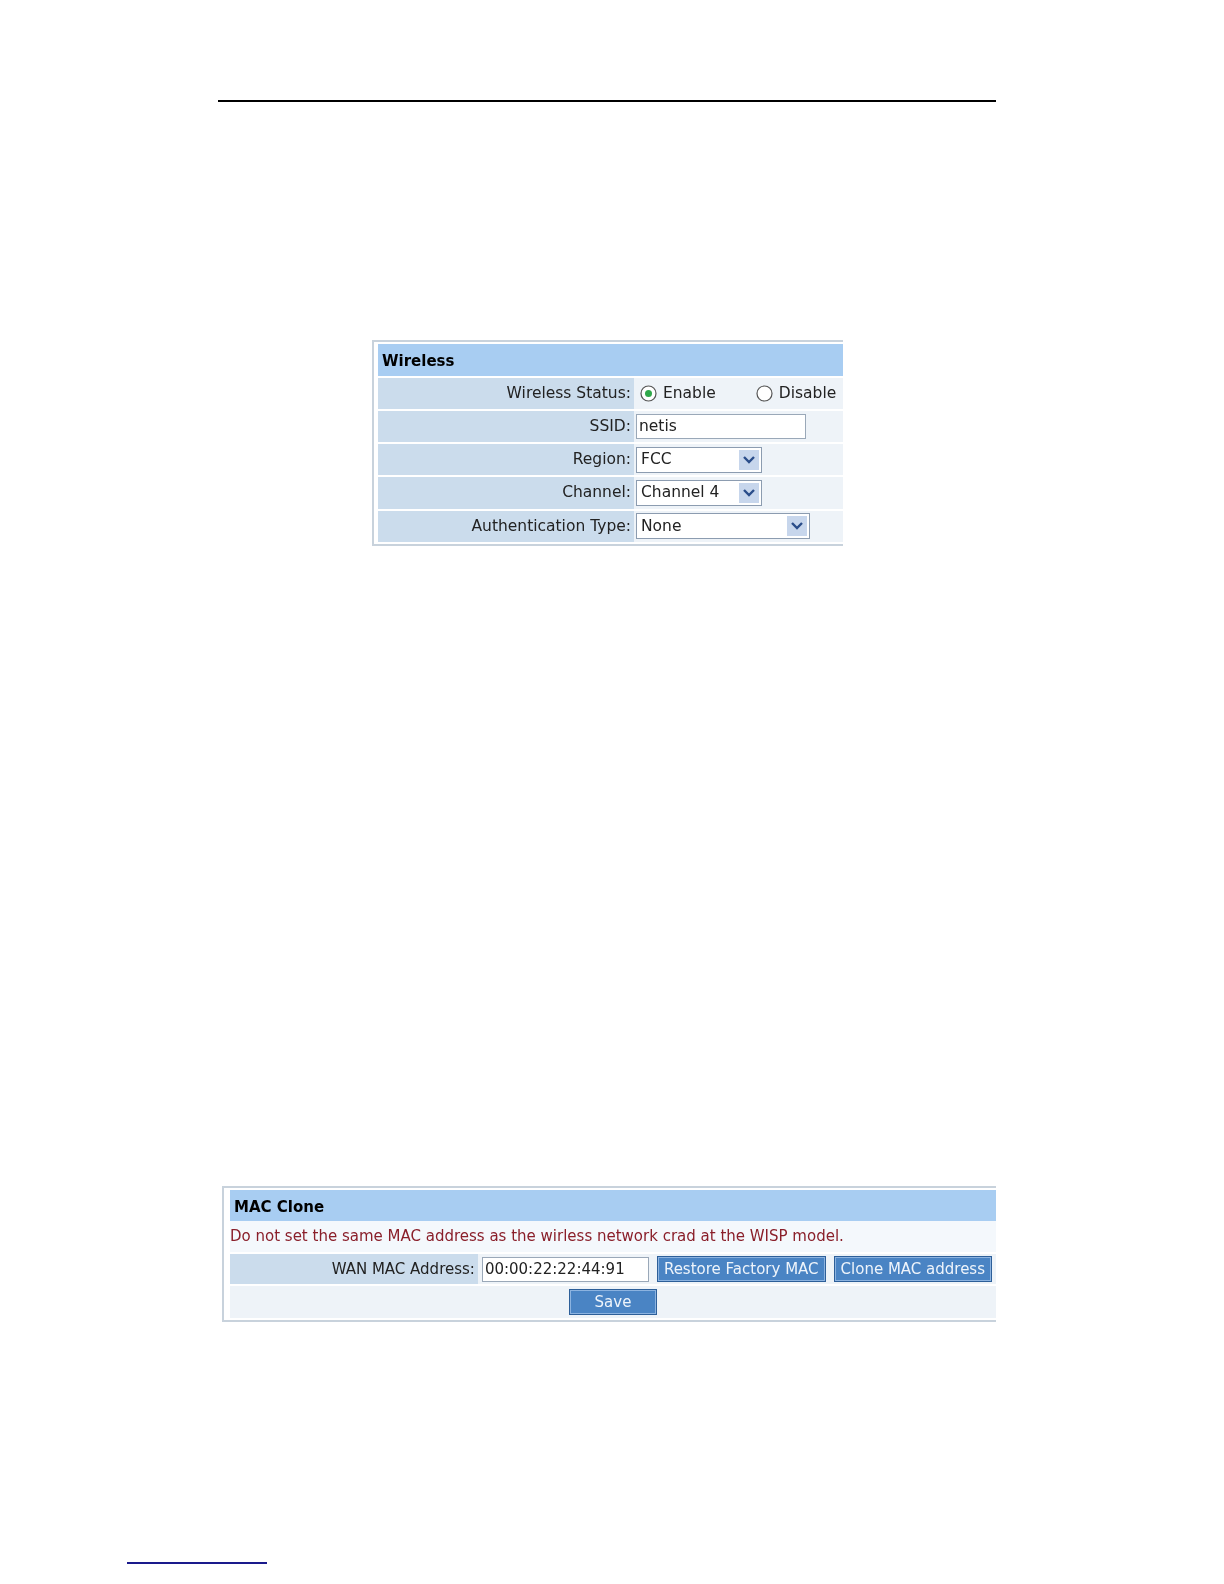  I want to click on field-label: Authentication Type:, so click(506, 526).